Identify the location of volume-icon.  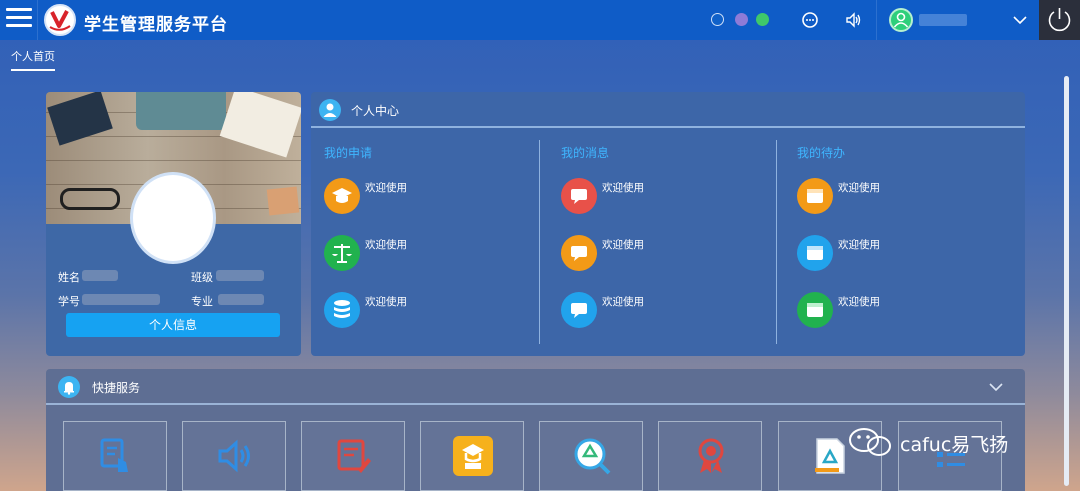
(853, 20).